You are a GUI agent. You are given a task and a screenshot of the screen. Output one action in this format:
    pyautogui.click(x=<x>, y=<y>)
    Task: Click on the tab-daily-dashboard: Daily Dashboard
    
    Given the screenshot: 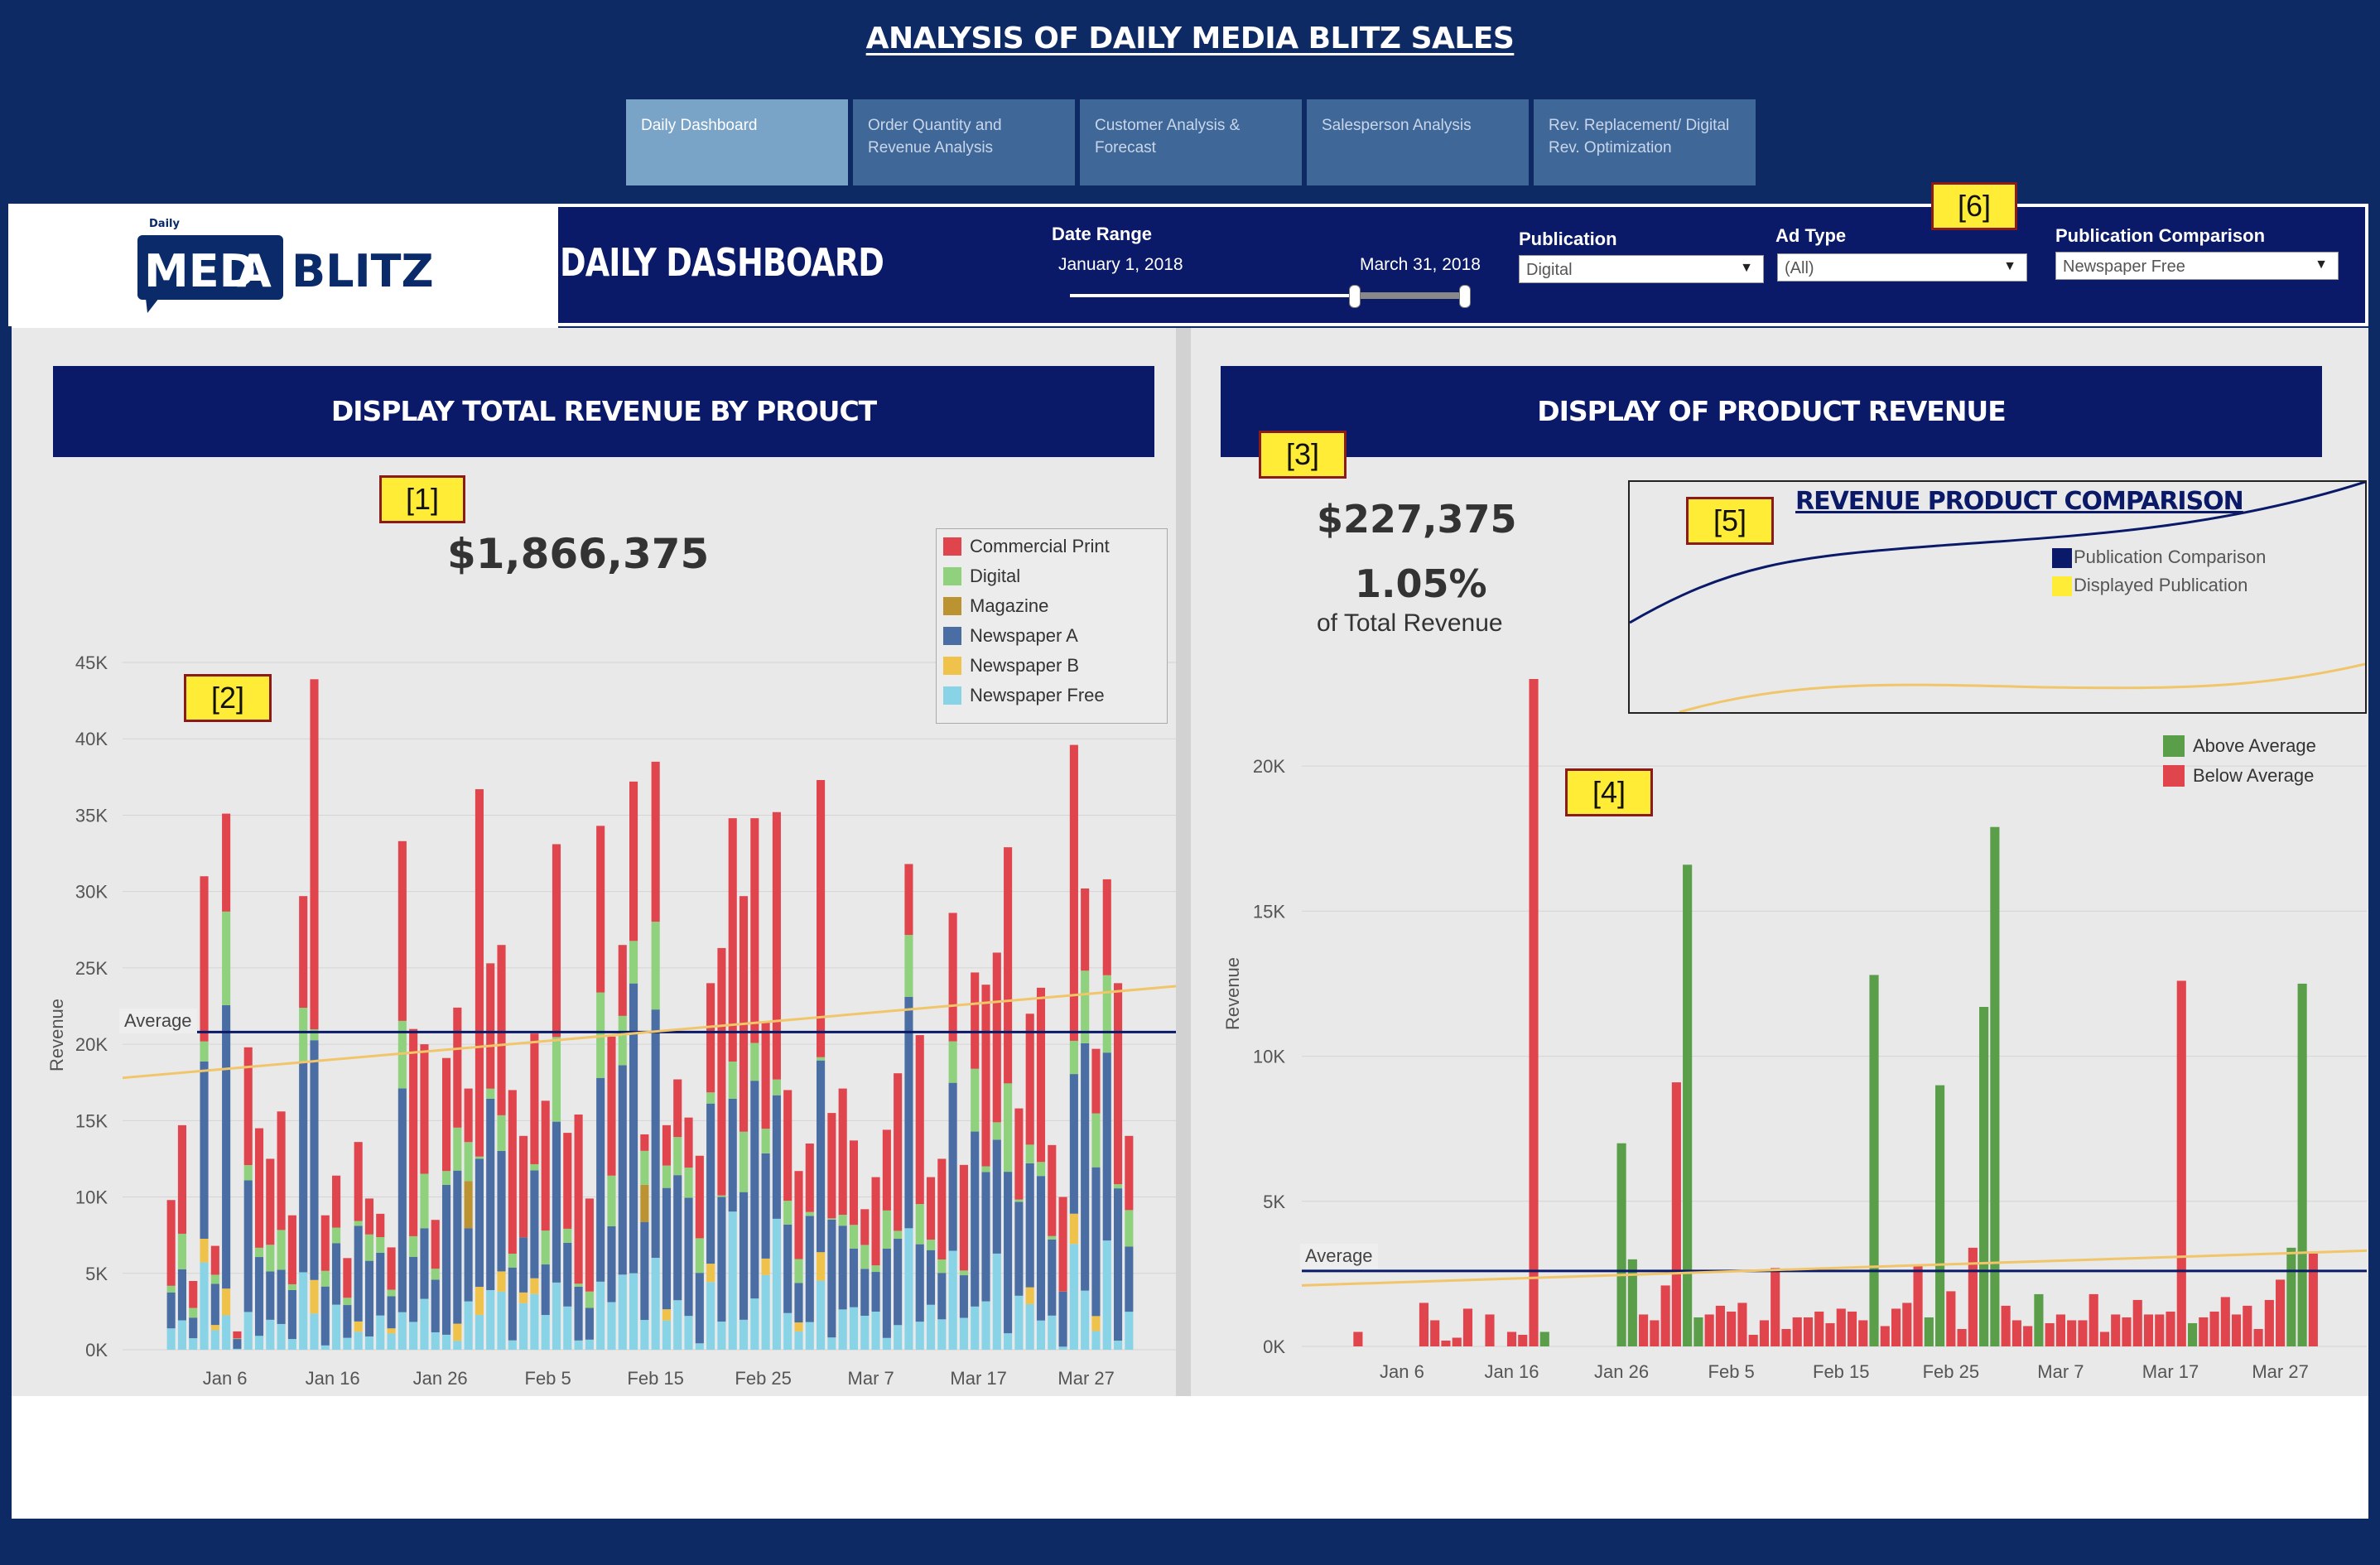 What is the action you would take?
    pyautogui.click(x=737, y=142)
    